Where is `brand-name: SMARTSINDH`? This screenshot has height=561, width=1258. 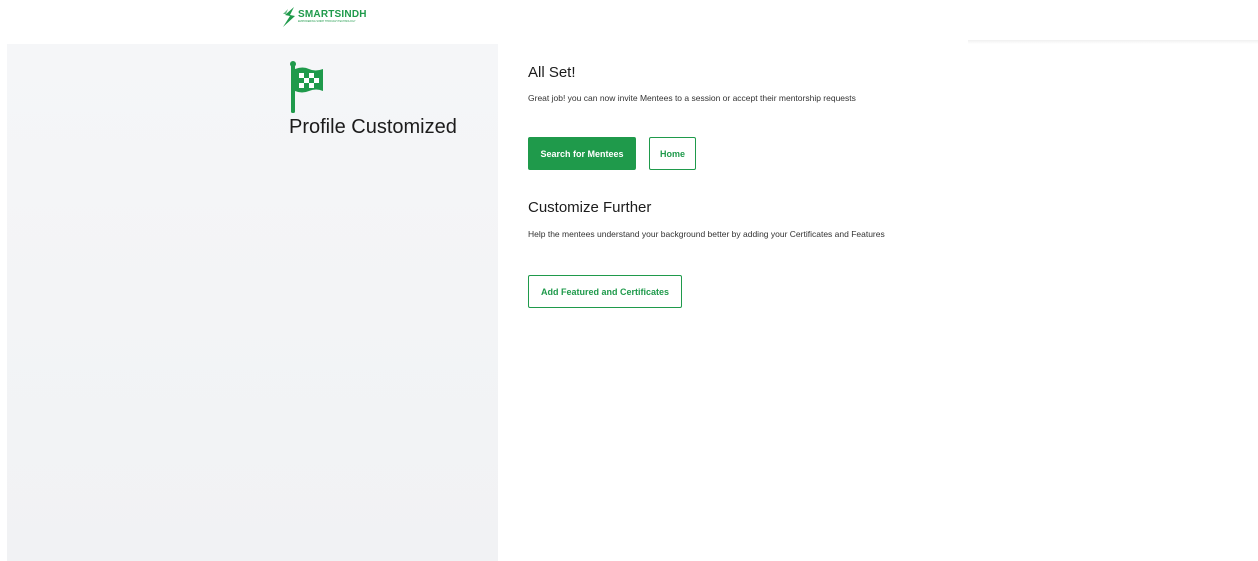 brand-name: SMARTSINDH is located at coordinates (332, 14).